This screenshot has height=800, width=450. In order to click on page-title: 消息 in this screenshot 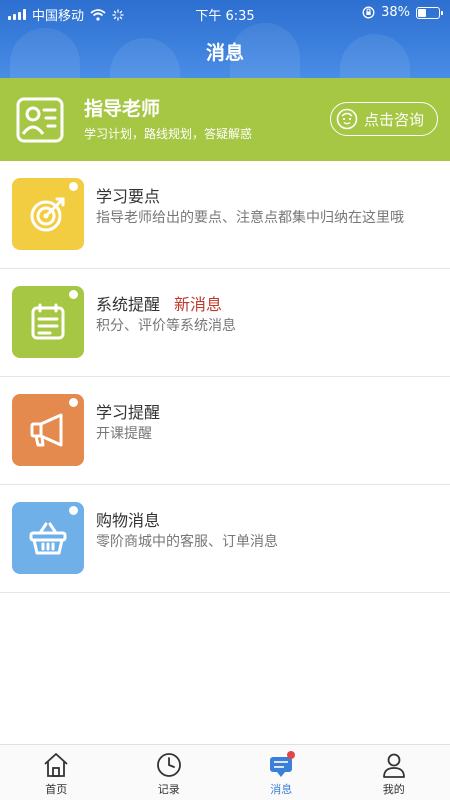, I will do `click(224, 53)`.